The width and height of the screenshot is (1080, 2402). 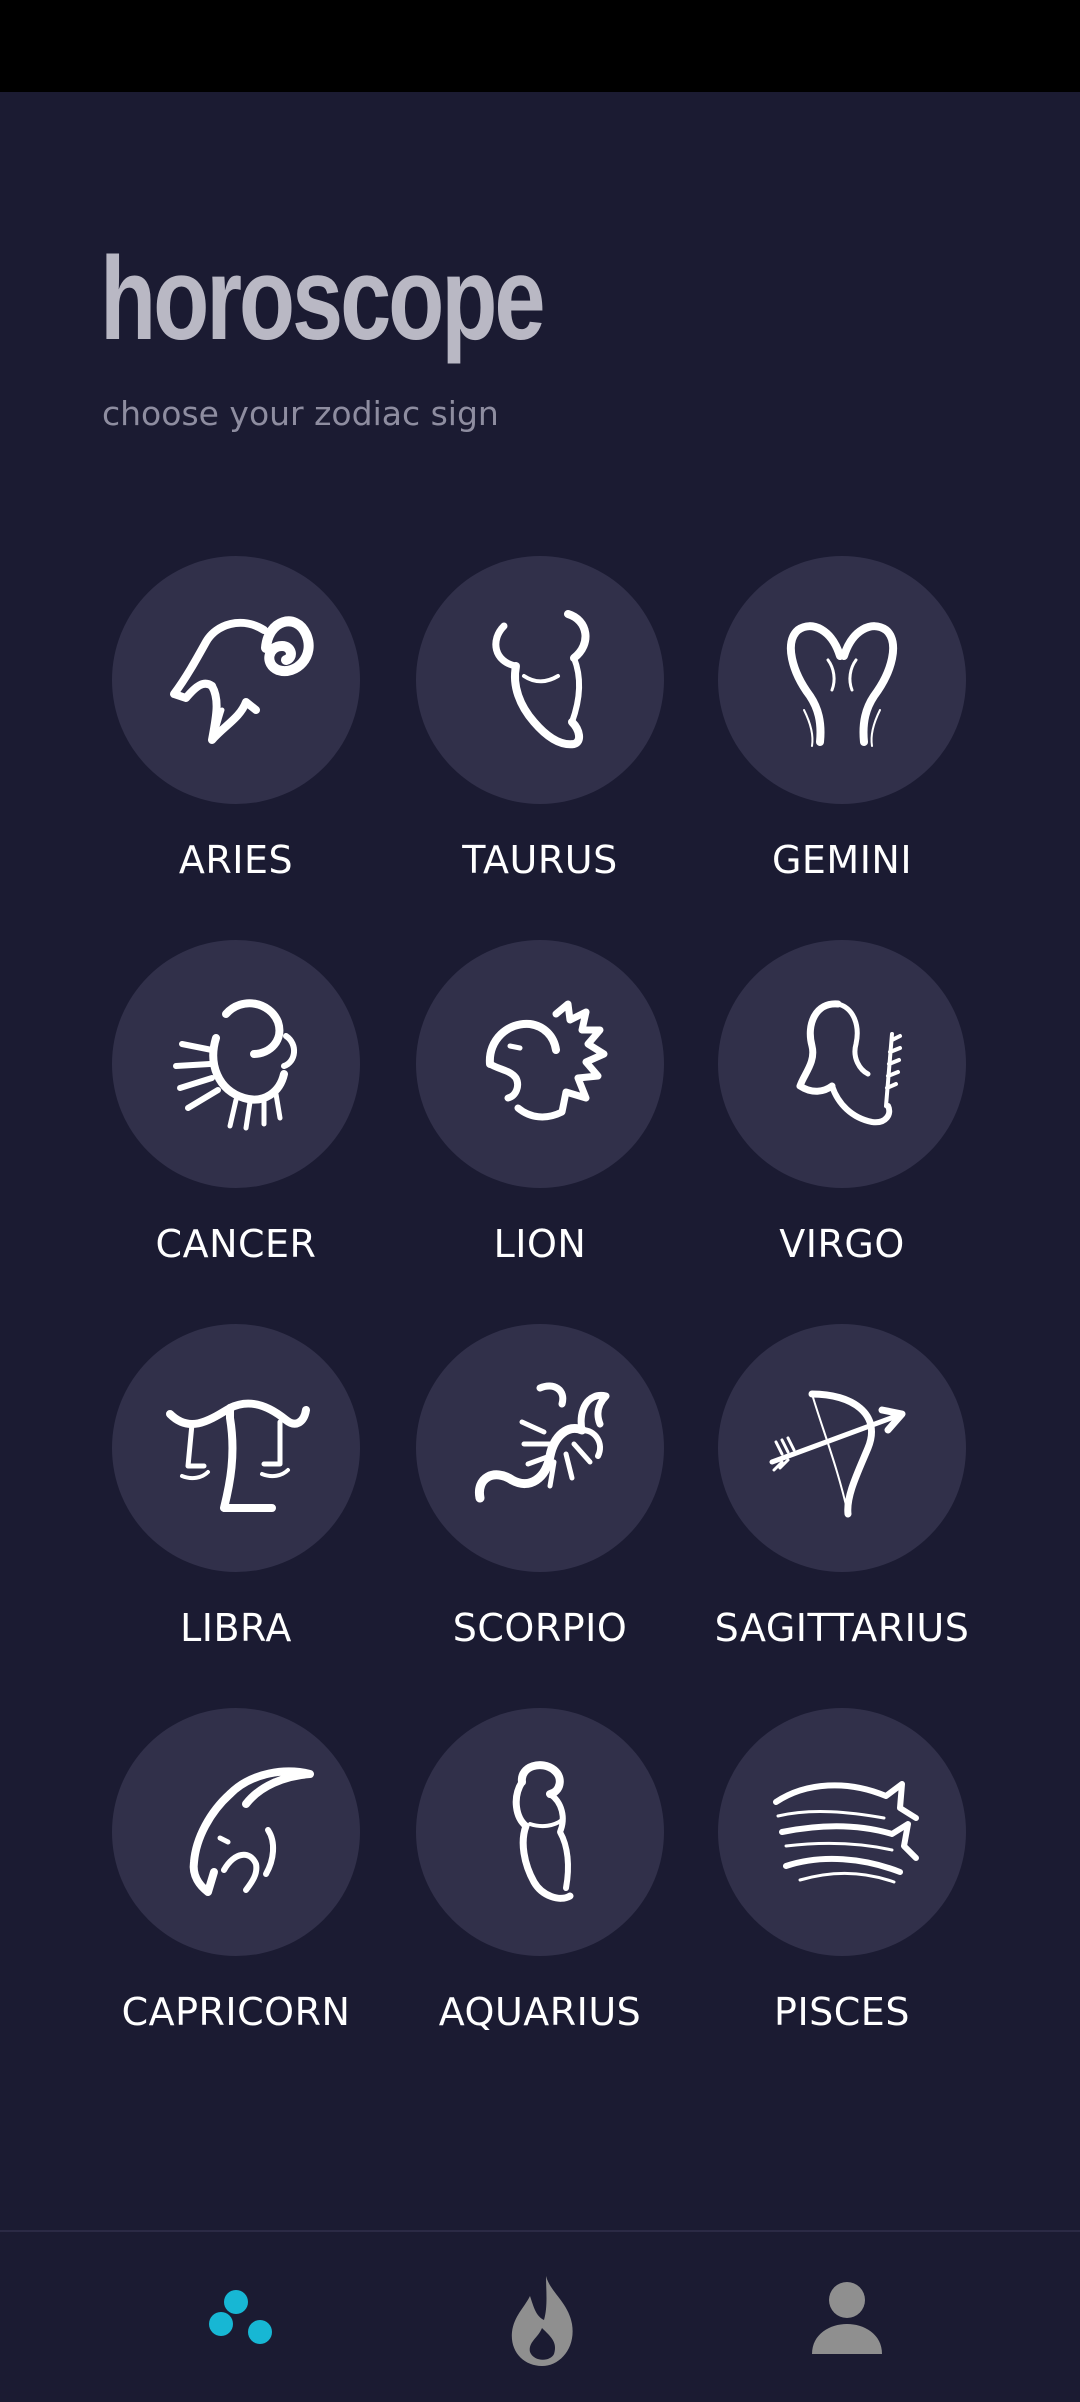 I want to click on sign-label: VIRGO, so click(x=842, y=1244).